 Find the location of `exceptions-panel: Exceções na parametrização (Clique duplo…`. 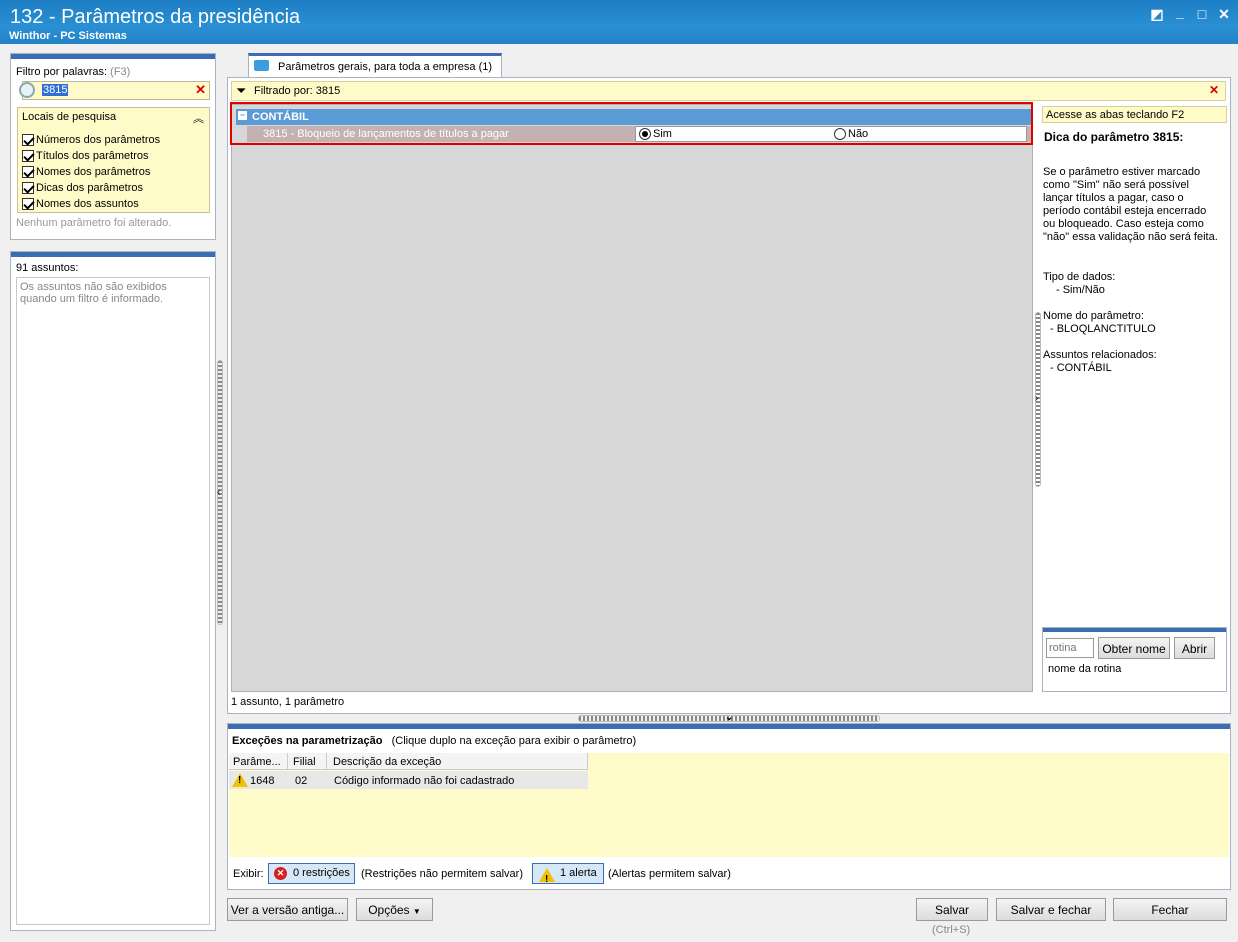

exceptions-panel: Exceções na parametrização (Clique duplo… is located at coordinates (729, 806).